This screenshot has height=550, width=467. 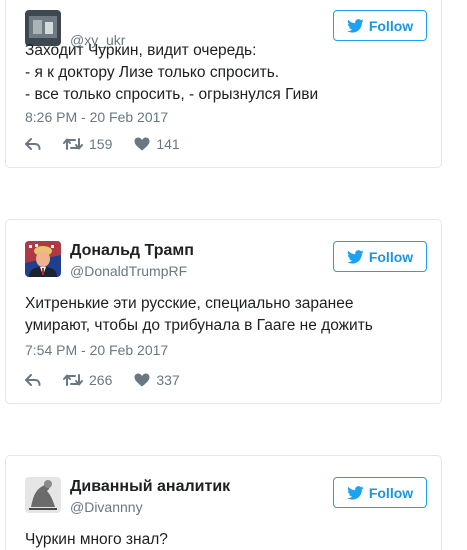 What do you see at coordinates (87, 144) in the screenshot?
I see `retweet-button: 159` at bounding box center [87, 144].